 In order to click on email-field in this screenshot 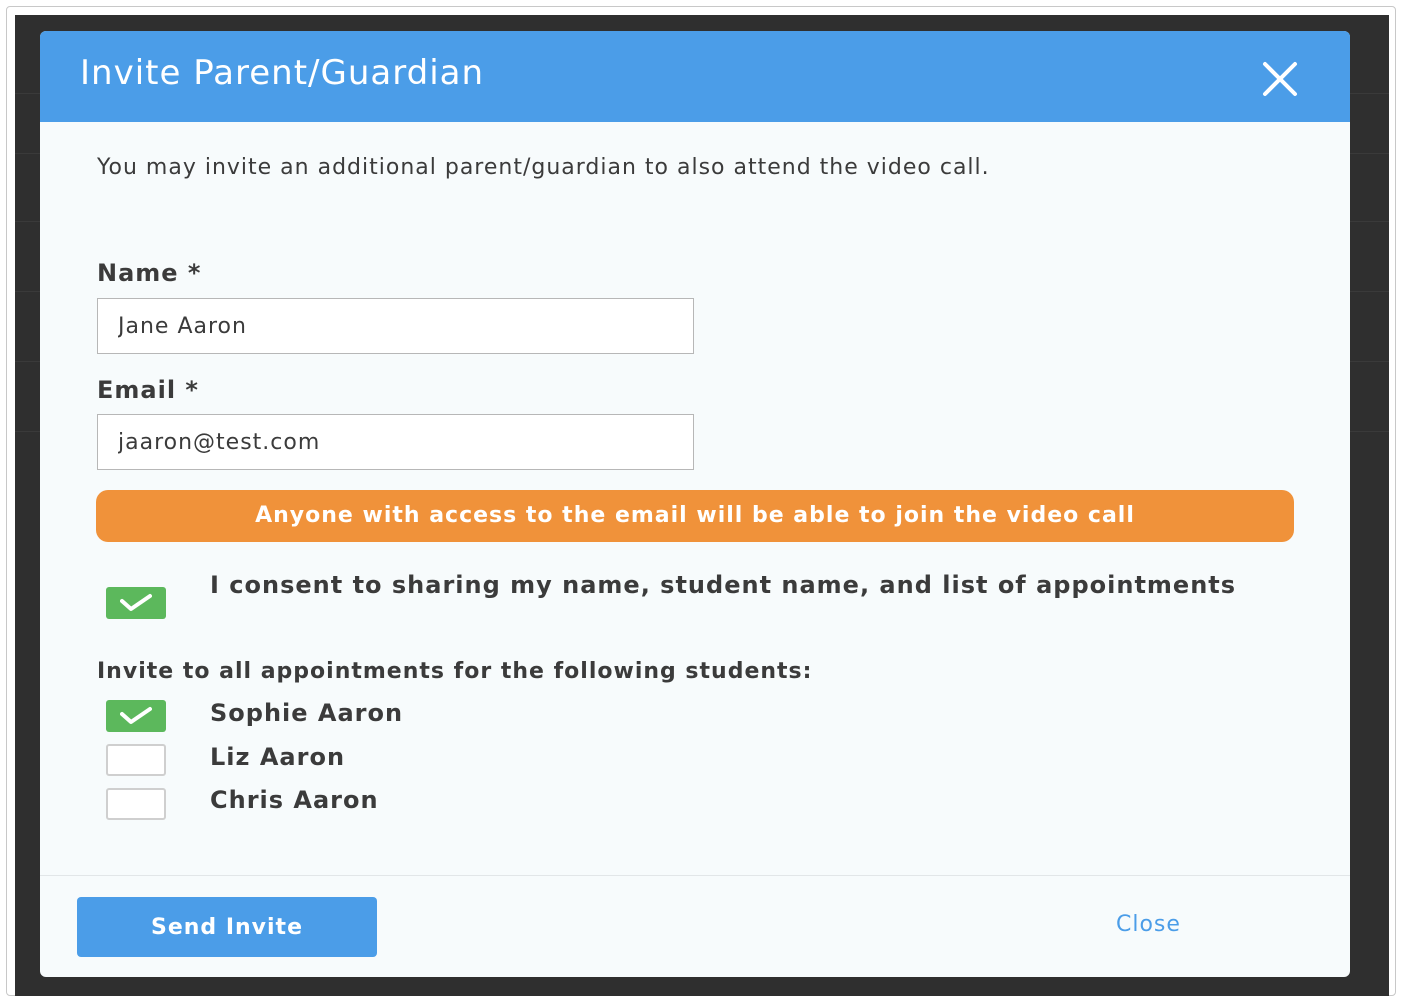, I will do `click(395, 442)`.